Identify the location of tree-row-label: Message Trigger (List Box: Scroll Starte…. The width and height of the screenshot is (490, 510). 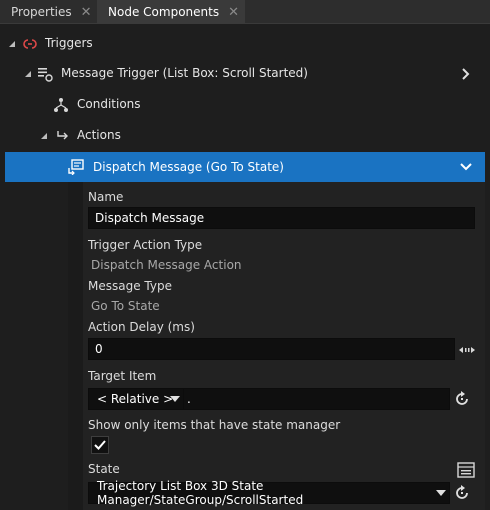
(184, 73).